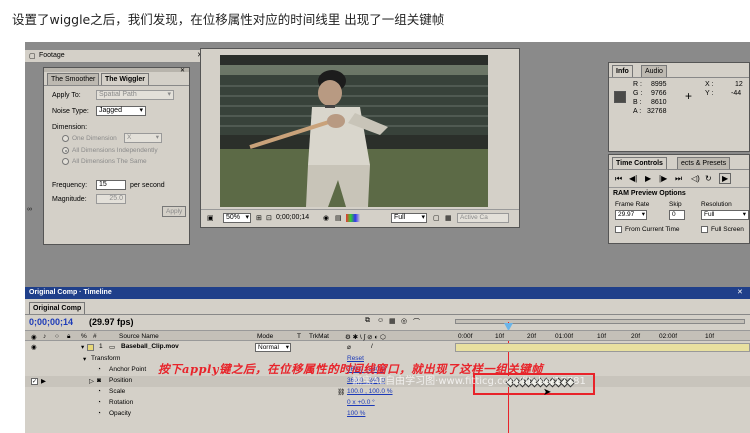  I want to click on motion-blur-icon: ◎, so click(404, 321).